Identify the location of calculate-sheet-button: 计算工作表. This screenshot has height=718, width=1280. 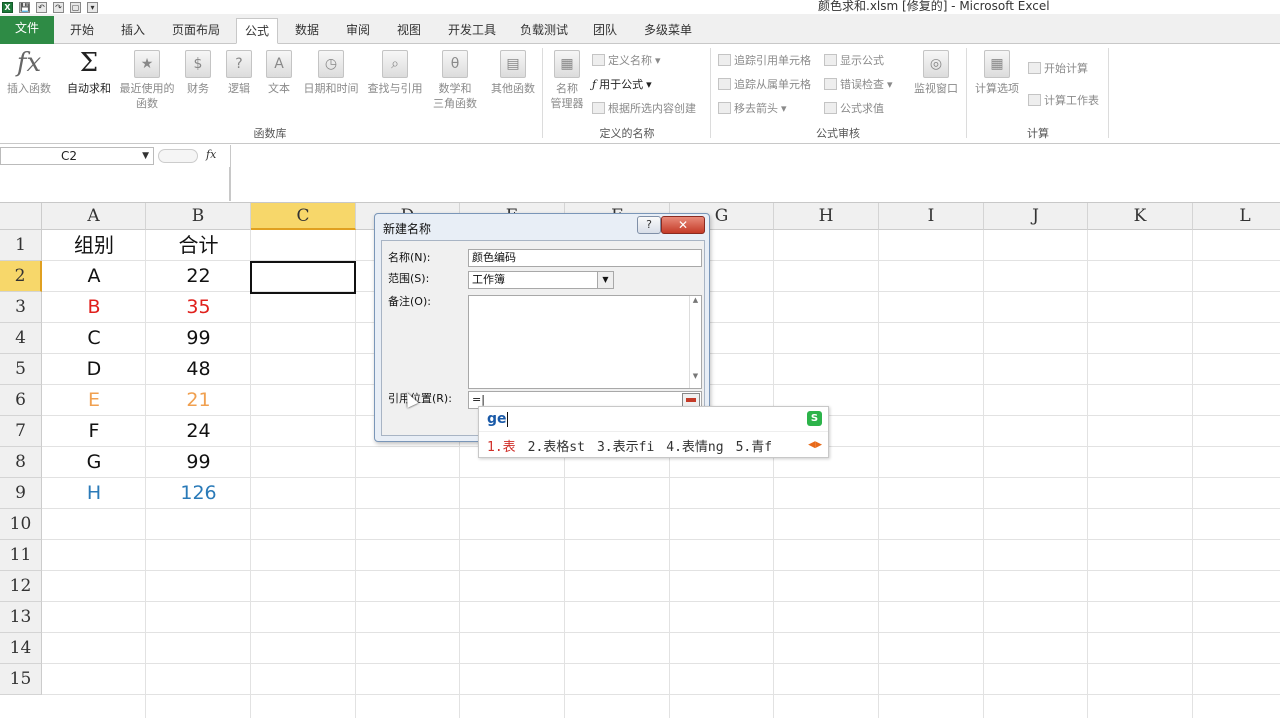
(1063, 100).